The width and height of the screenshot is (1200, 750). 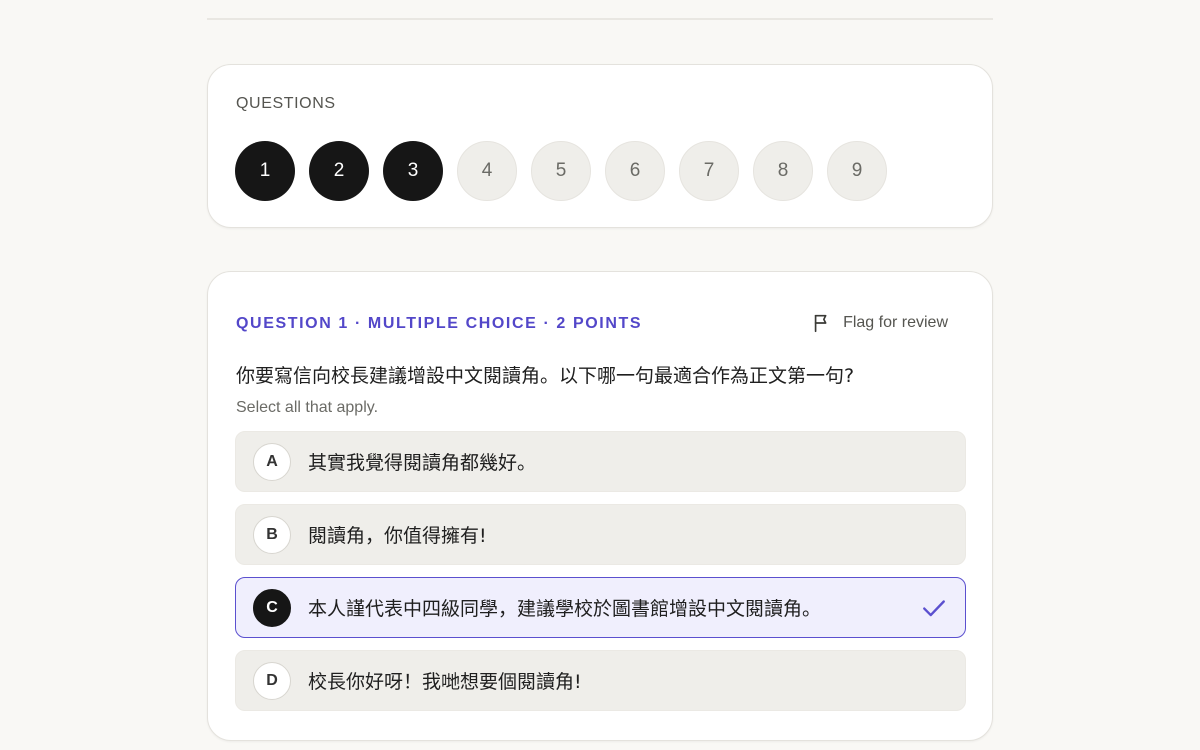 I want to click on flag-label: Flag for review, so click(x=895, y=322).